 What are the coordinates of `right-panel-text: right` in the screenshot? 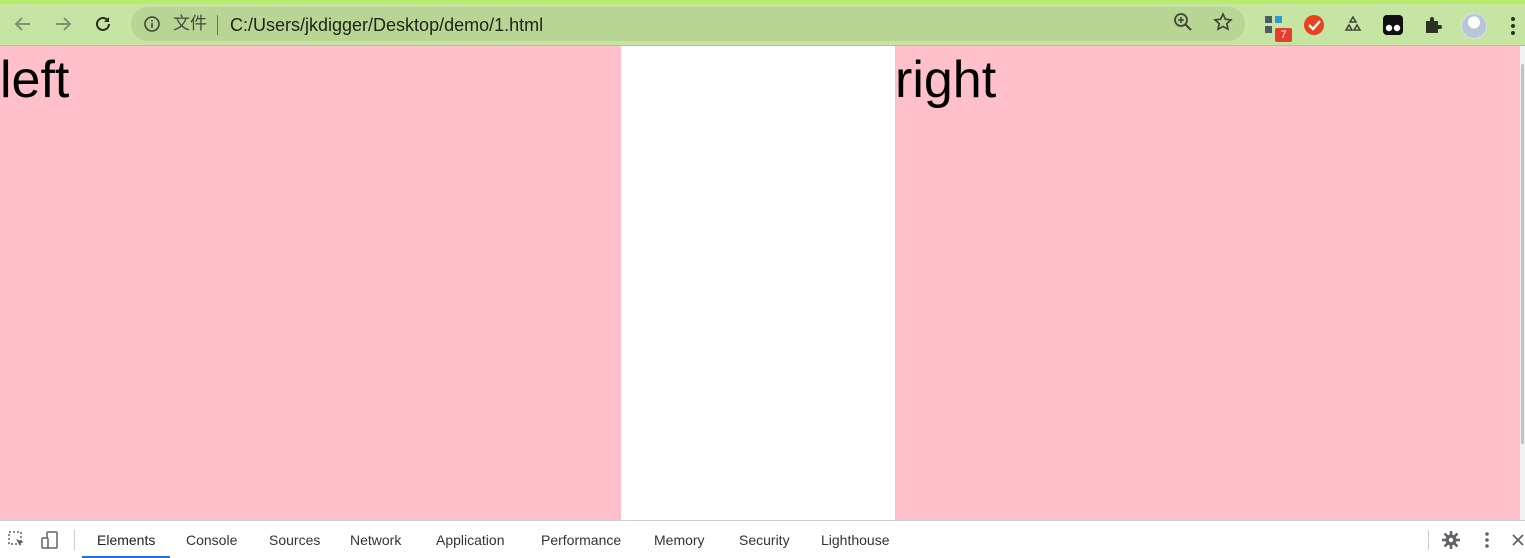 It's located at (946, 80).